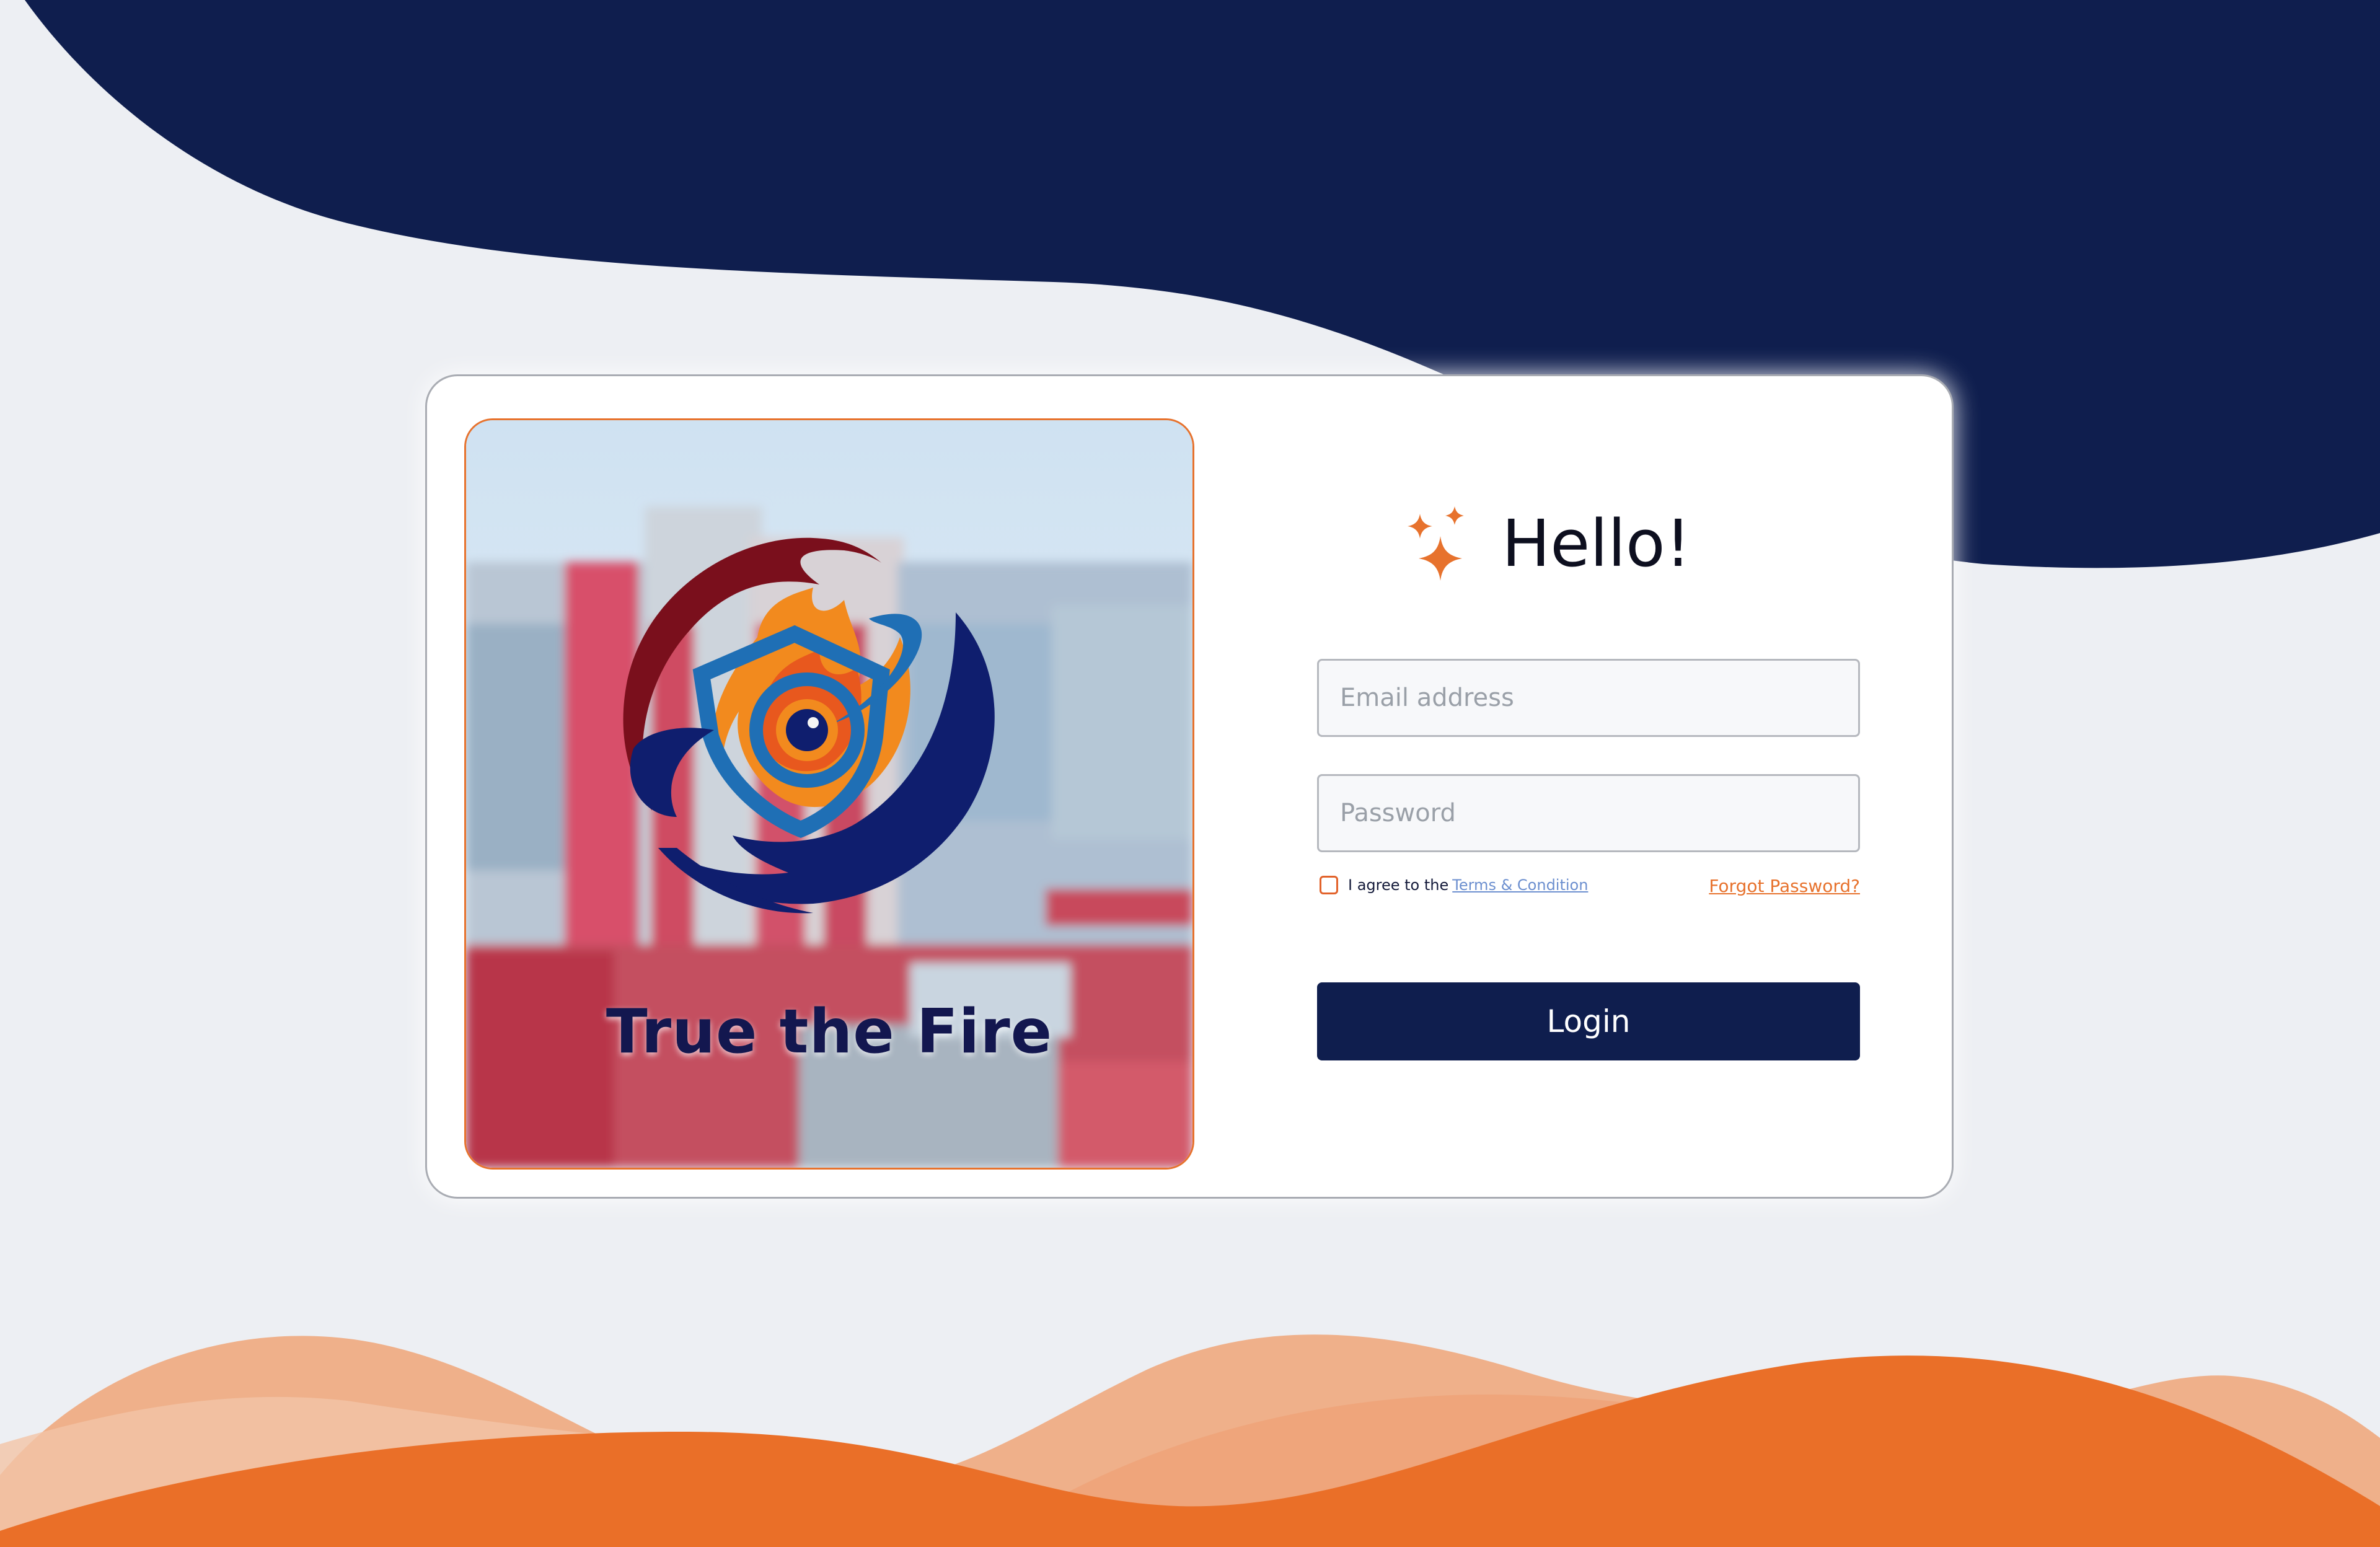 The image size is (2380, 1547). Describe the element at coordinates (1588, 1021) in the screenshot. I see `login-button: Login` at that location.